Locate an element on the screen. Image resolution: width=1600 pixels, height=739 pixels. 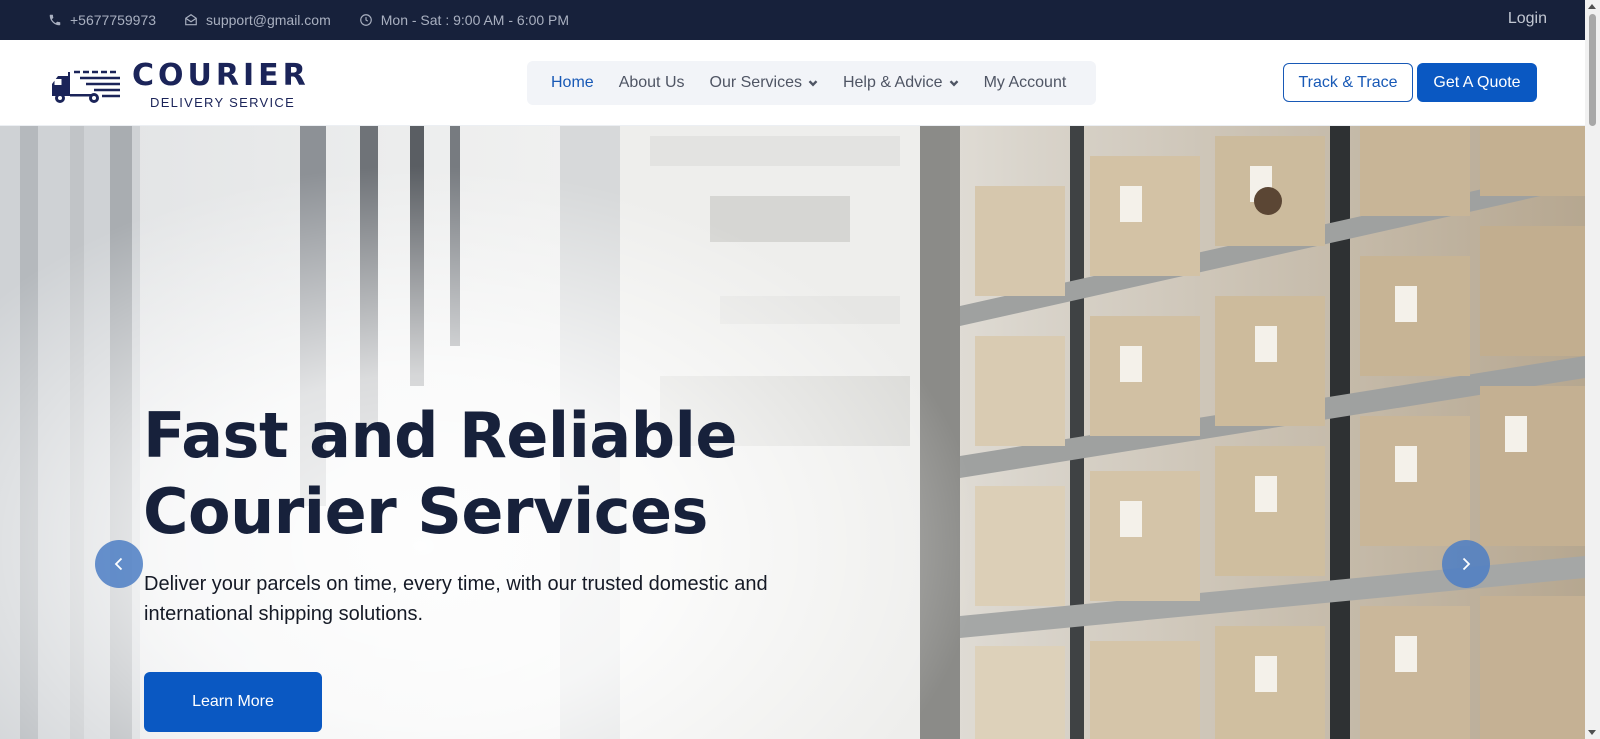
nav-item-label: About Us is located at coordinates (651, 82).